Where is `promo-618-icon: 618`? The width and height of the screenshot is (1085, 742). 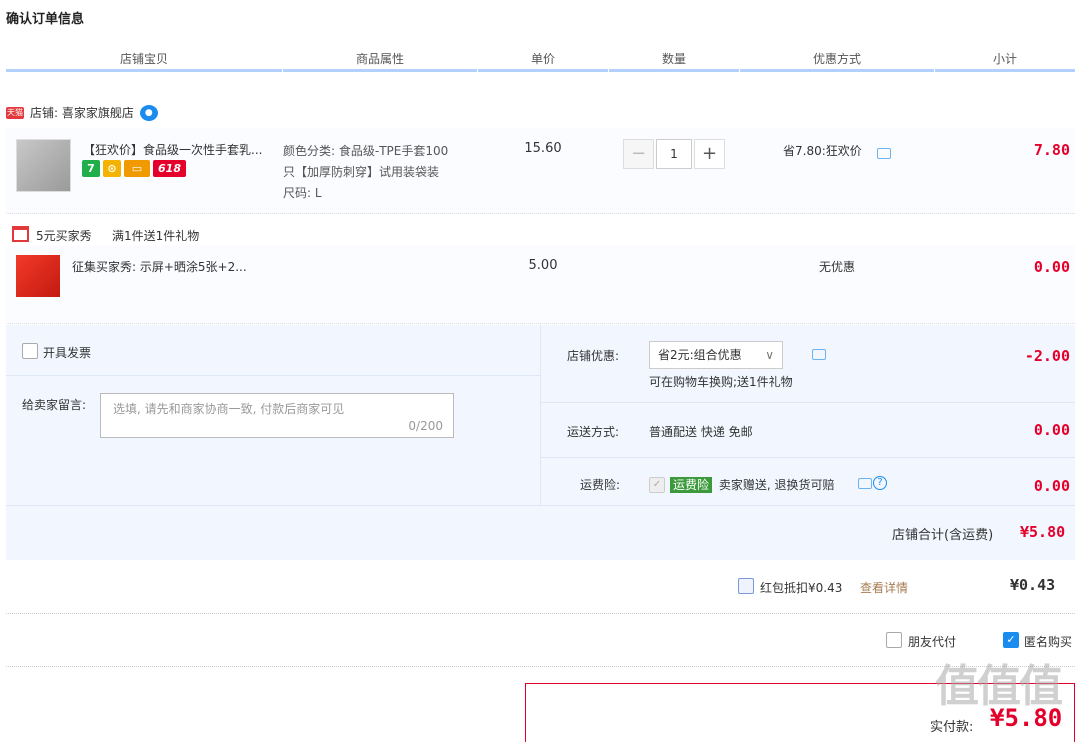
promo-618-icon: 618 is located at coordinates (169, 168).